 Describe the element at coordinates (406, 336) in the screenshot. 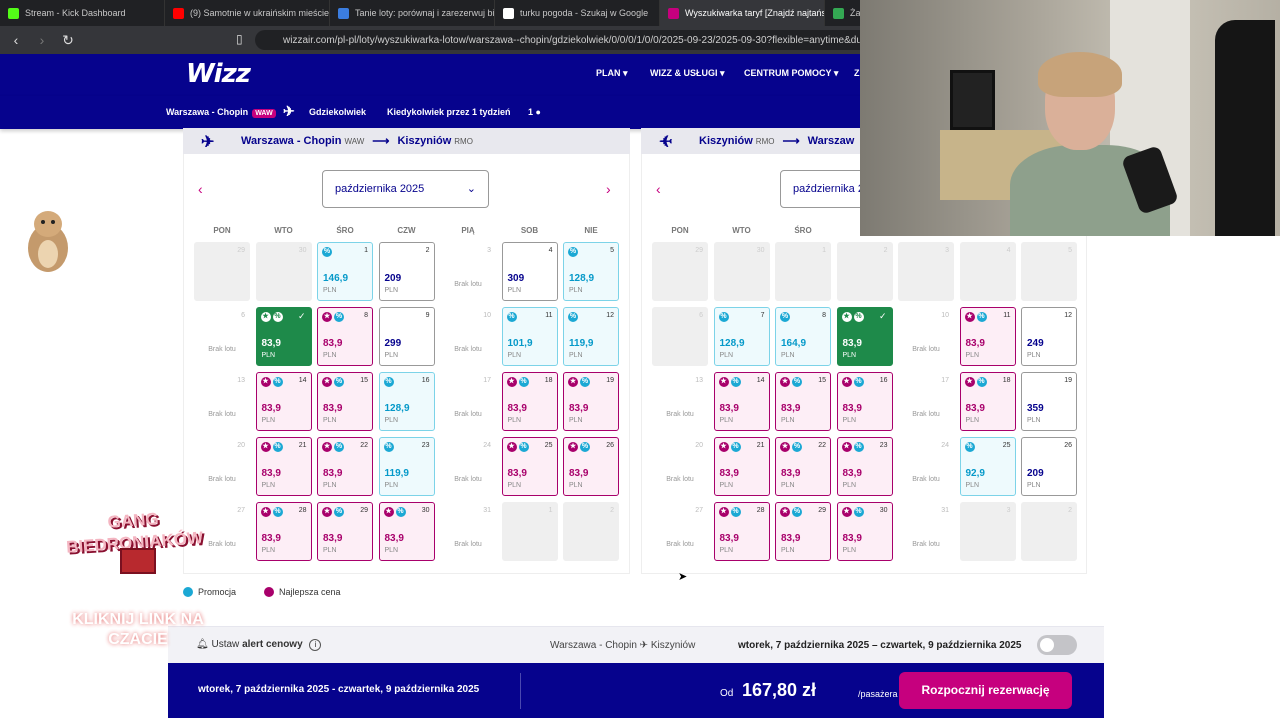

I see `calendar-day: 9 299 PLN` at that location.